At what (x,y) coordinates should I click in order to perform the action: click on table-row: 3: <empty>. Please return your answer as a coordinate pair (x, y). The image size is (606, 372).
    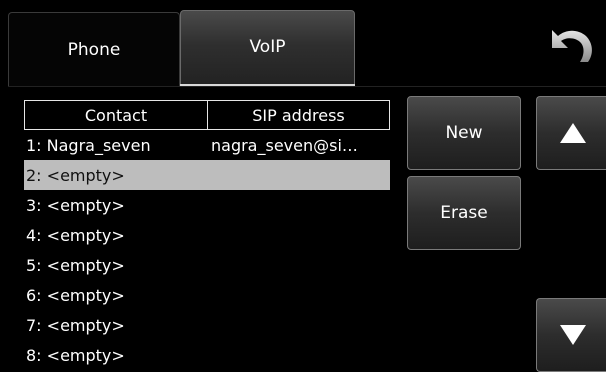
    Looking at the image, I should click on (207, 205).